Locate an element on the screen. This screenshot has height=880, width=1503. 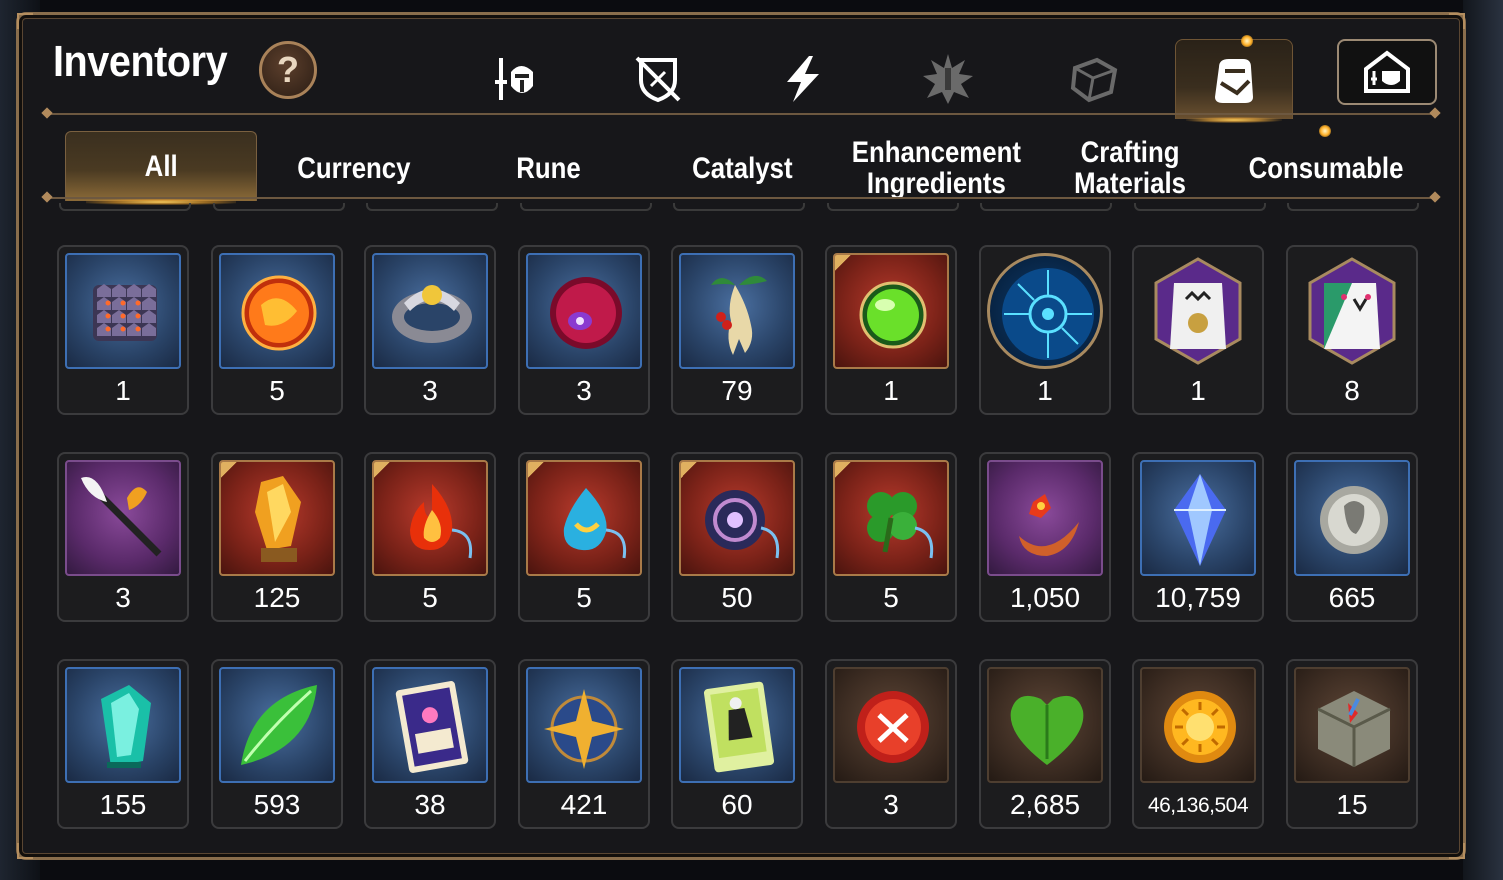
inventory-slot: 155 is located at coordinates (123, 744).